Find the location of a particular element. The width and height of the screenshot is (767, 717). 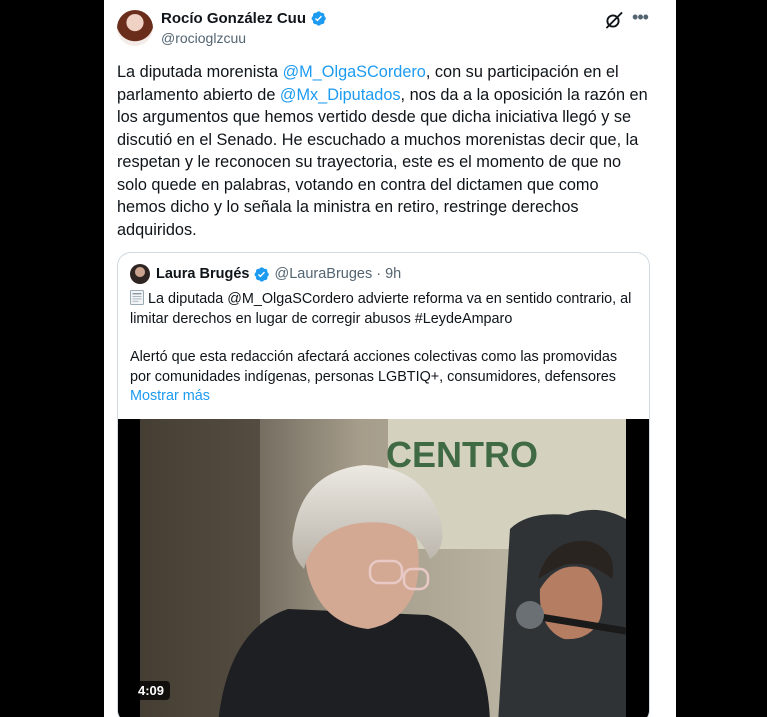

more-options-icon: ••• is located at coordinates (640, 19).